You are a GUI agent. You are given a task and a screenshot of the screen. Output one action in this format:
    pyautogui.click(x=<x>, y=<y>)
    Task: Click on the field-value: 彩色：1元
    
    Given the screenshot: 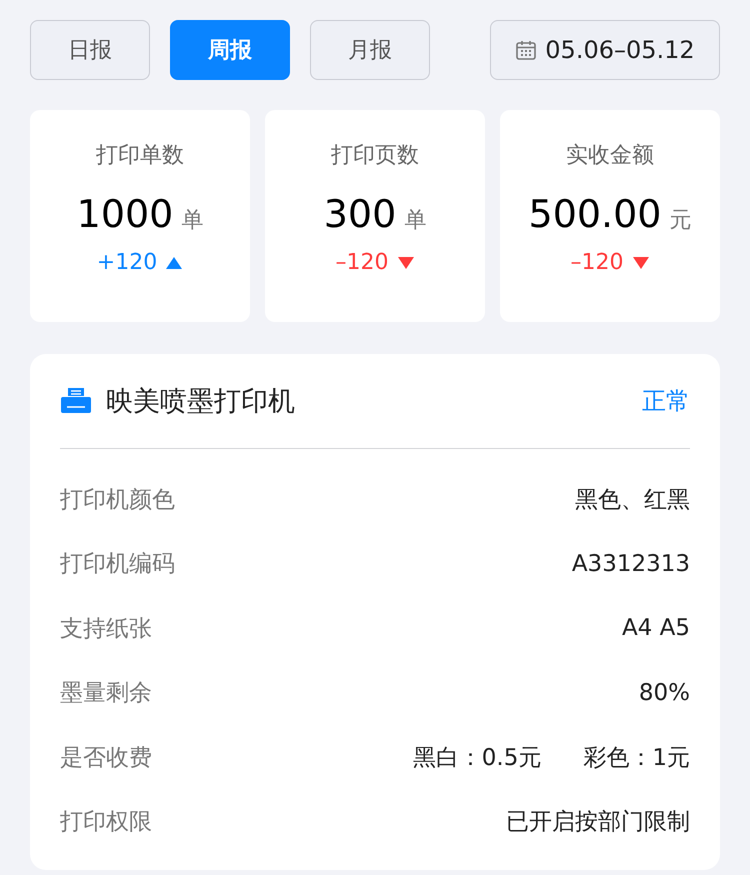 What is the action you would take?
    pyautogui.click(x=636, y=758)
    